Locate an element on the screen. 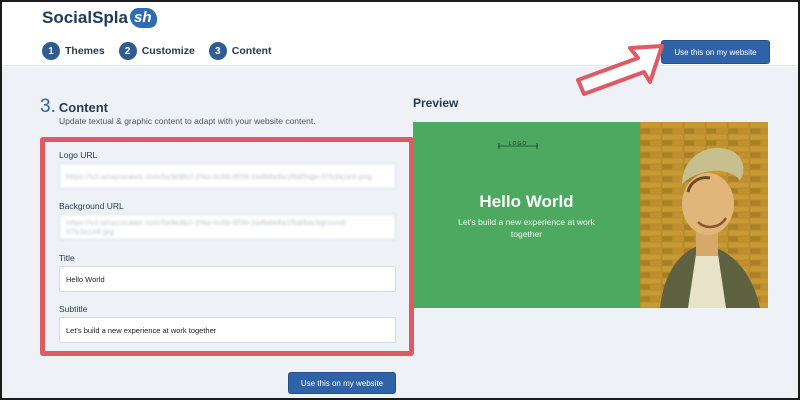 The image size is (800, 400). step-themes: 1 Themes is located at coordinates (73, 51).